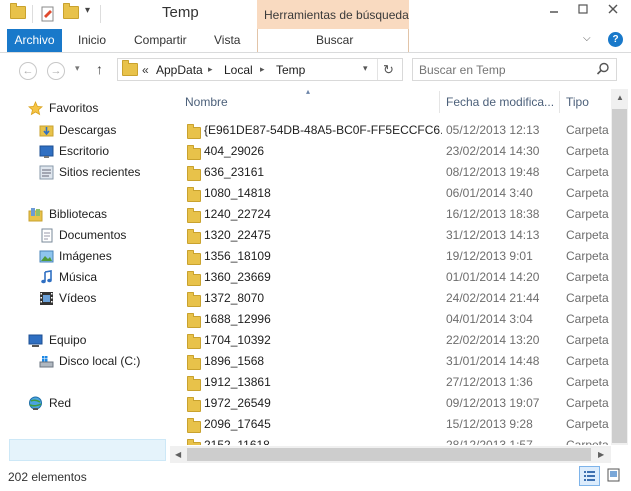 The image size is (631, 491). What do you see at coordinates (48, 14) in the screenshot?
I see `properties-icon` at bounding box center [48, 14].